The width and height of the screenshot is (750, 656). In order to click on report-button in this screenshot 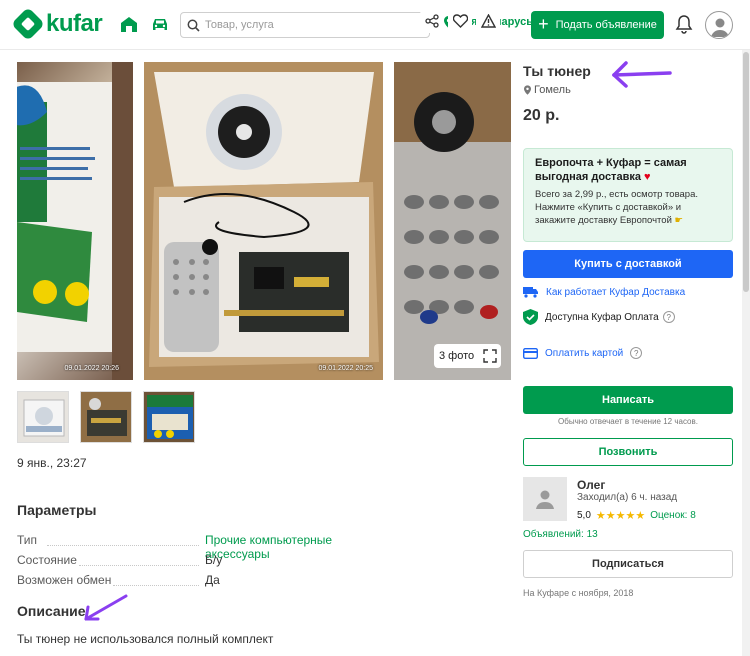, I will do `click(488, 21)`.